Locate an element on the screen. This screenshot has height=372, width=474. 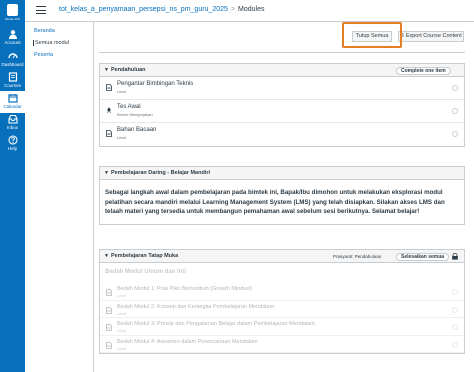
global-nav-account: Account is located at coordinates (12, 38).